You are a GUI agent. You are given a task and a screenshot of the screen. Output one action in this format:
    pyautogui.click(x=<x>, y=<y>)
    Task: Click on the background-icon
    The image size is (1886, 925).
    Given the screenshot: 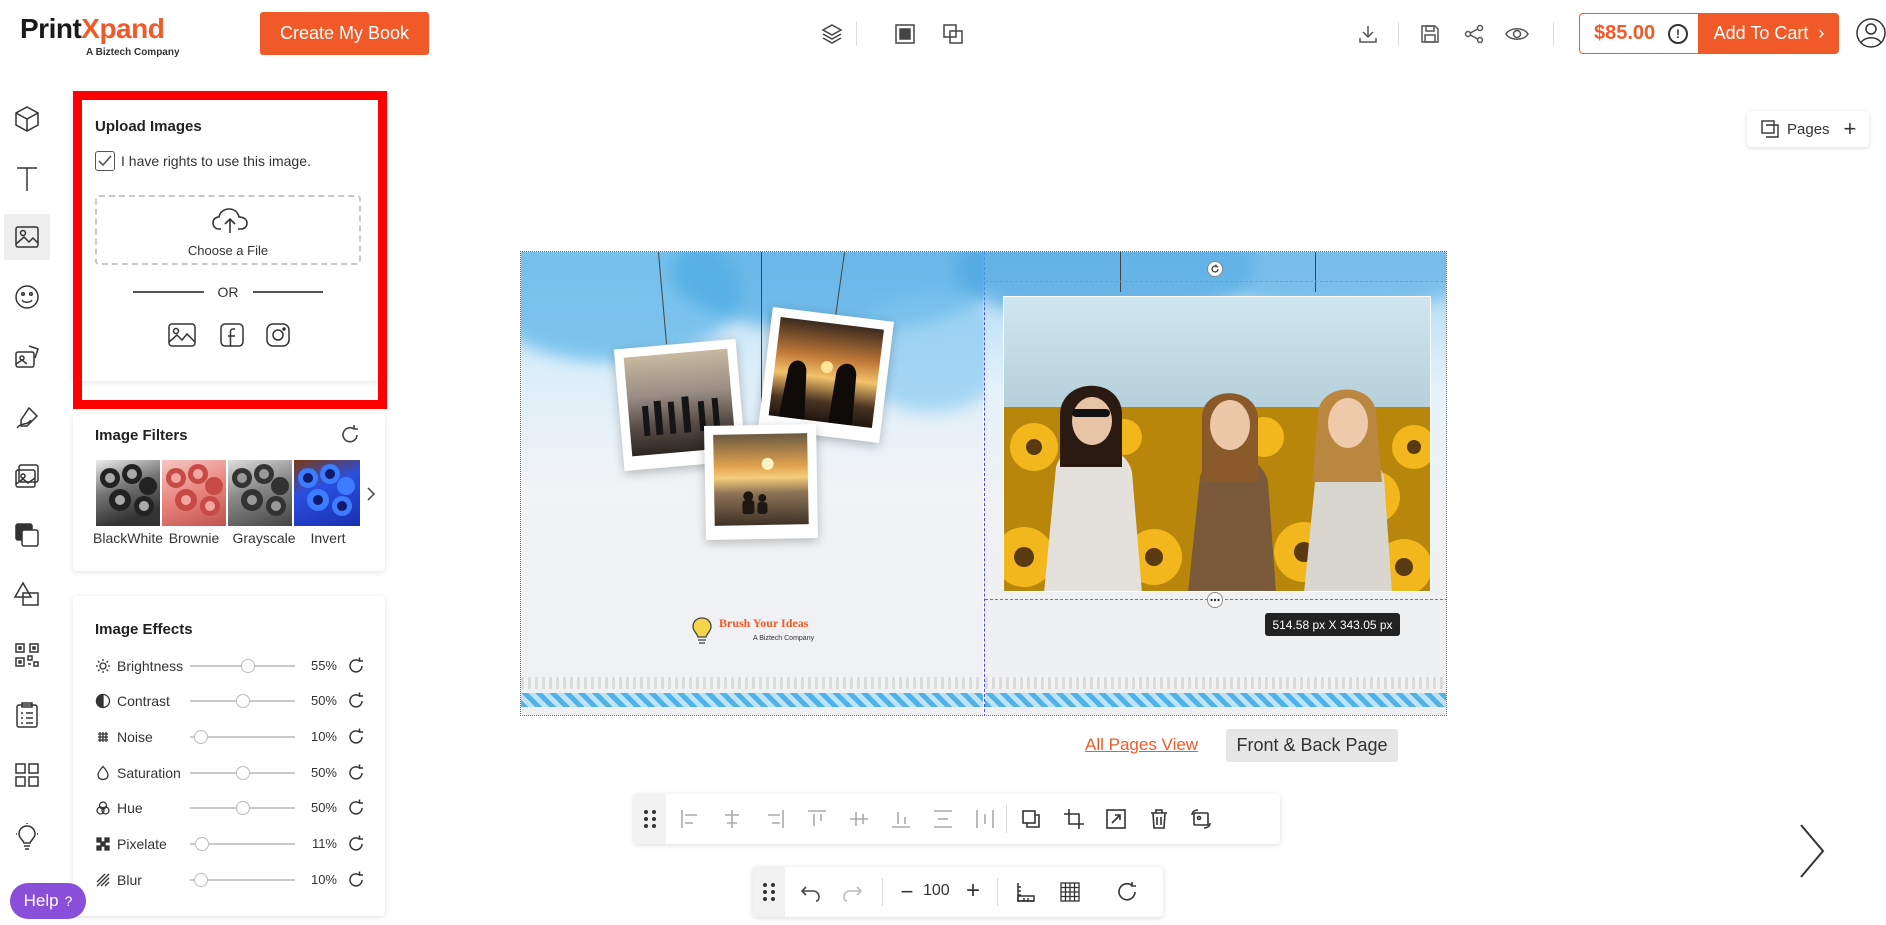 What is the action you would take?
    pyautogui.click(x=27, y=535)
    